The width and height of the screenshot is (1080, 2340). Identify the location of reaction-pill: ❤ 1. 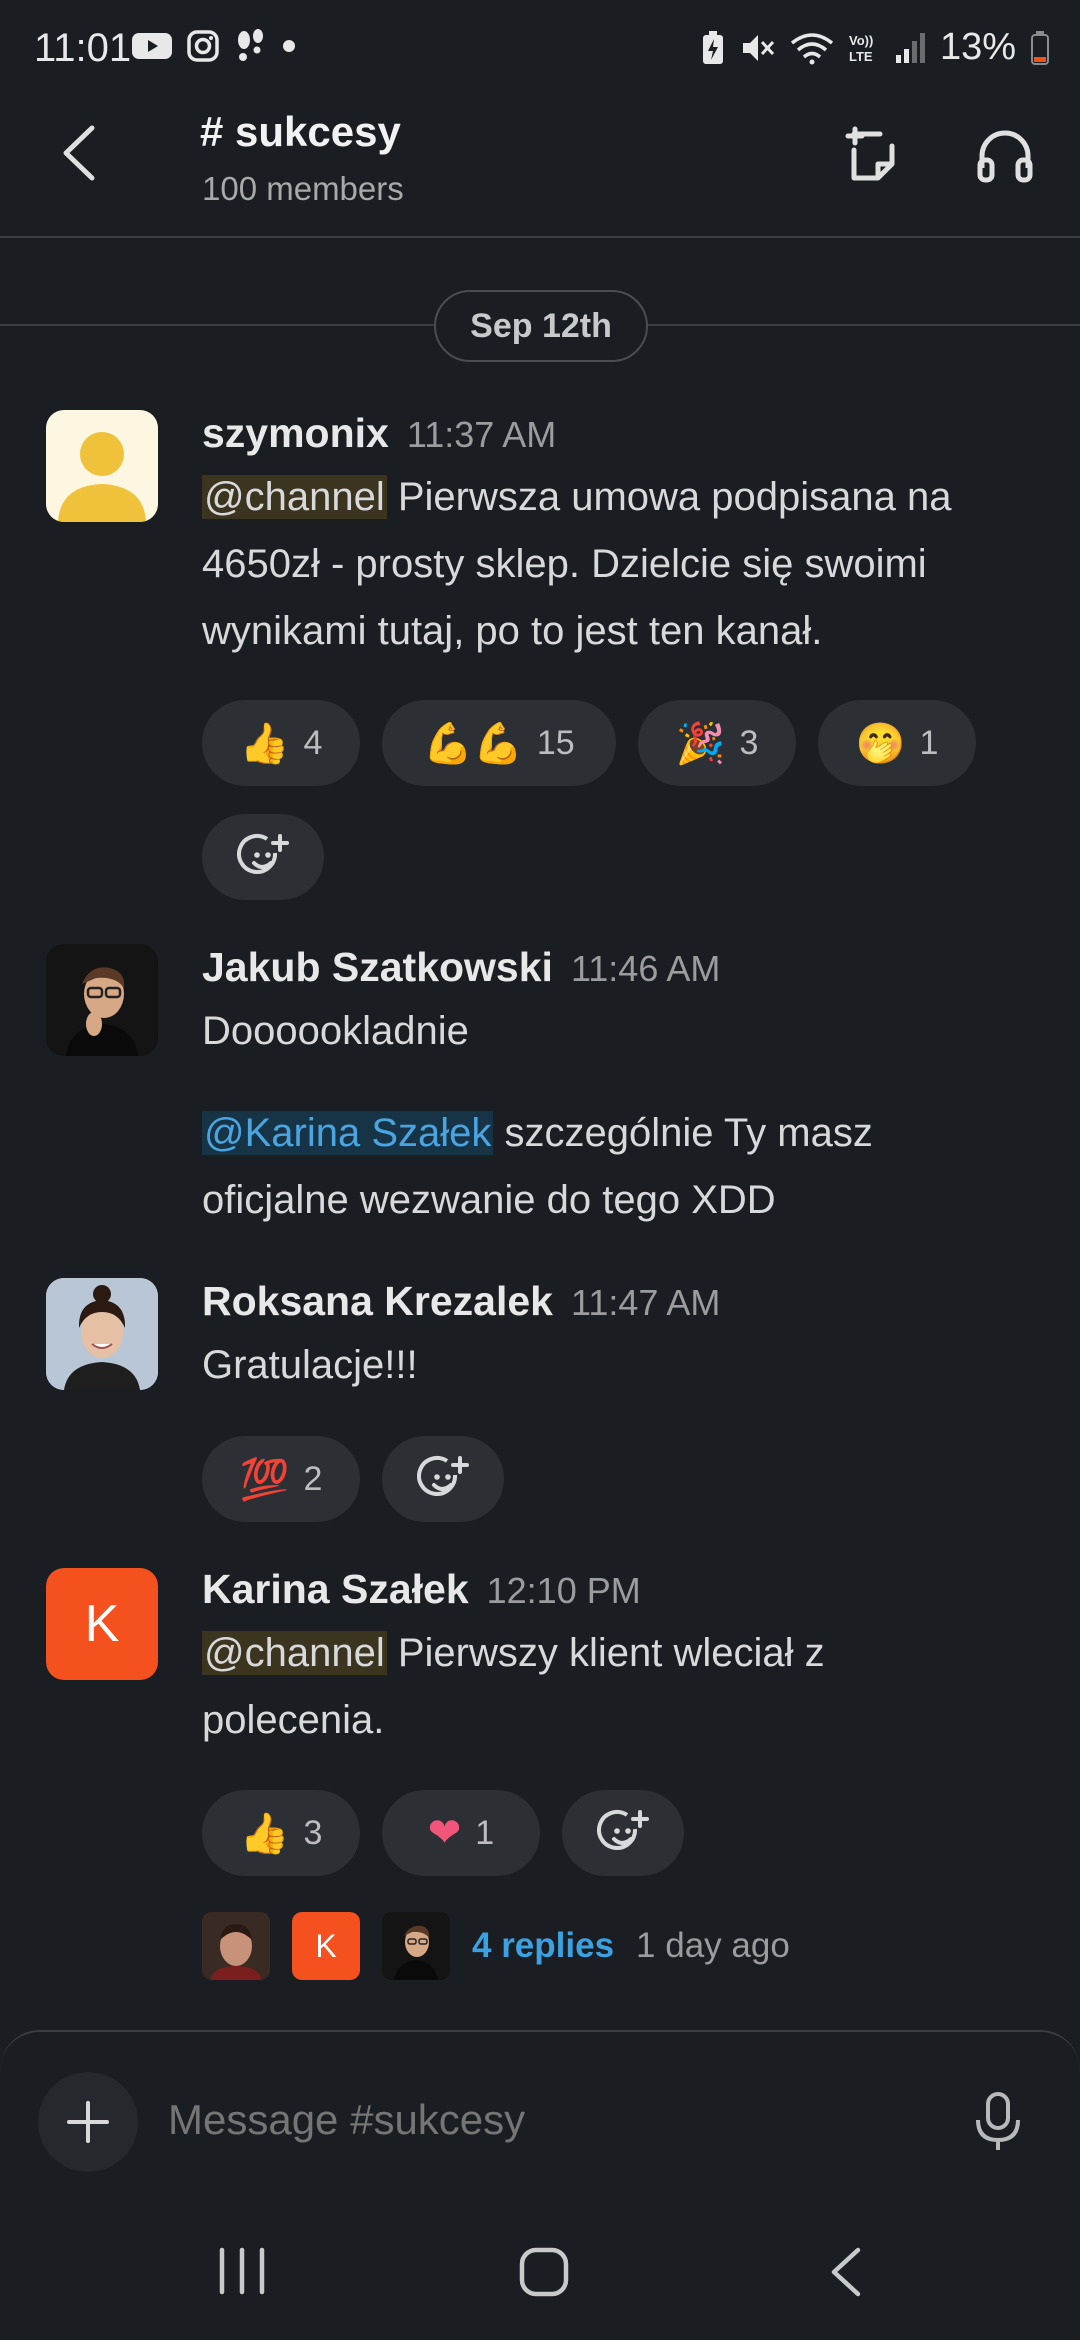
(461, 1833).